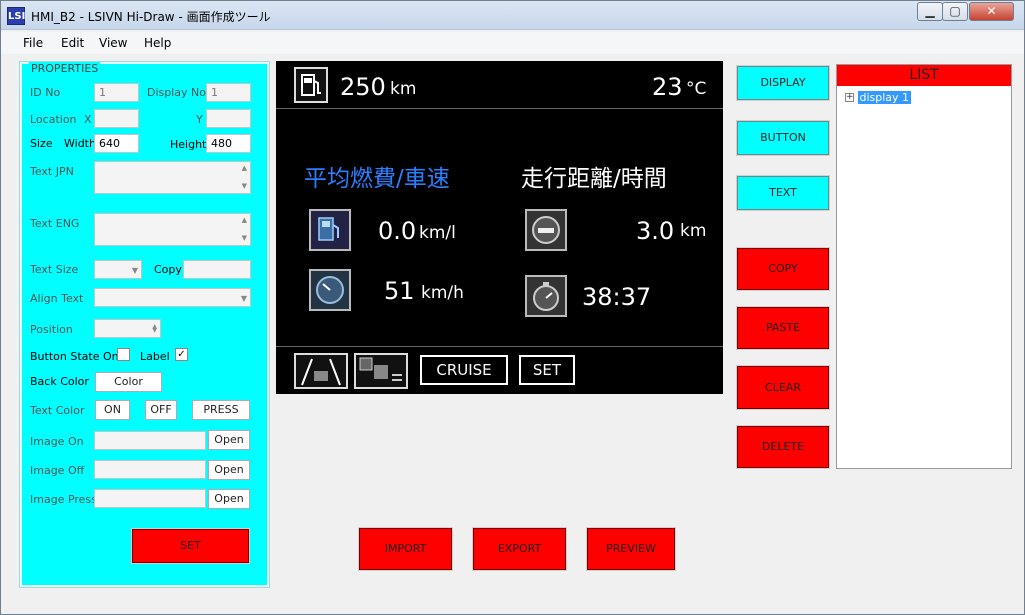 This screenshot has height=615, width=1025. What do you see at coordinates (55, 223) in the screenshot?
I see `text-eng-label: Text ENG` at bounding box center [55, 223].